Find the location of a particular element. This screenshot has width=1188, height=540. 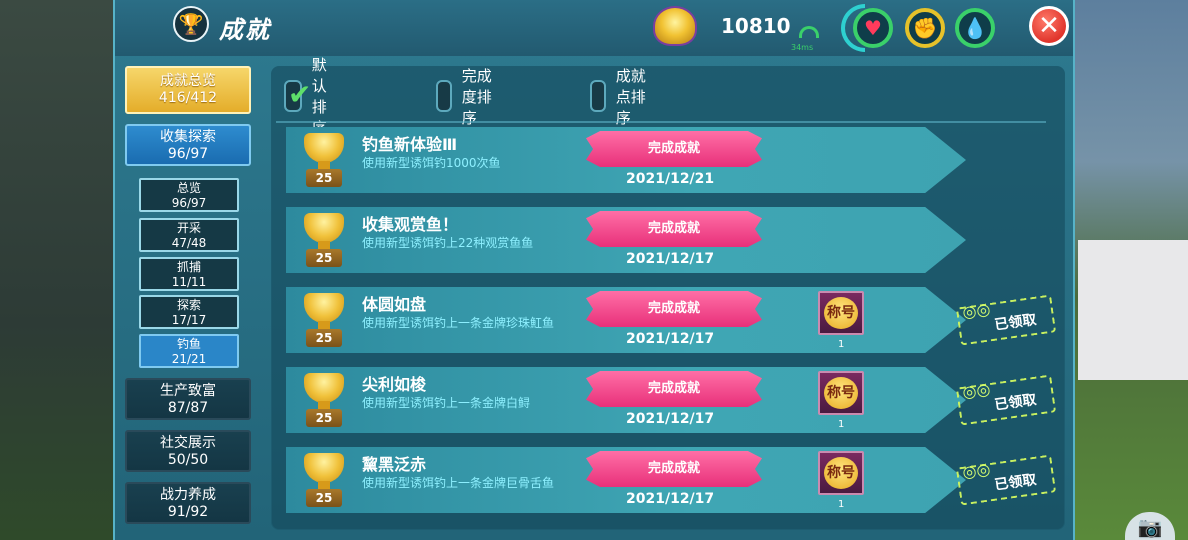

category-label: 战力养成 is located at coordinates (188, 495).